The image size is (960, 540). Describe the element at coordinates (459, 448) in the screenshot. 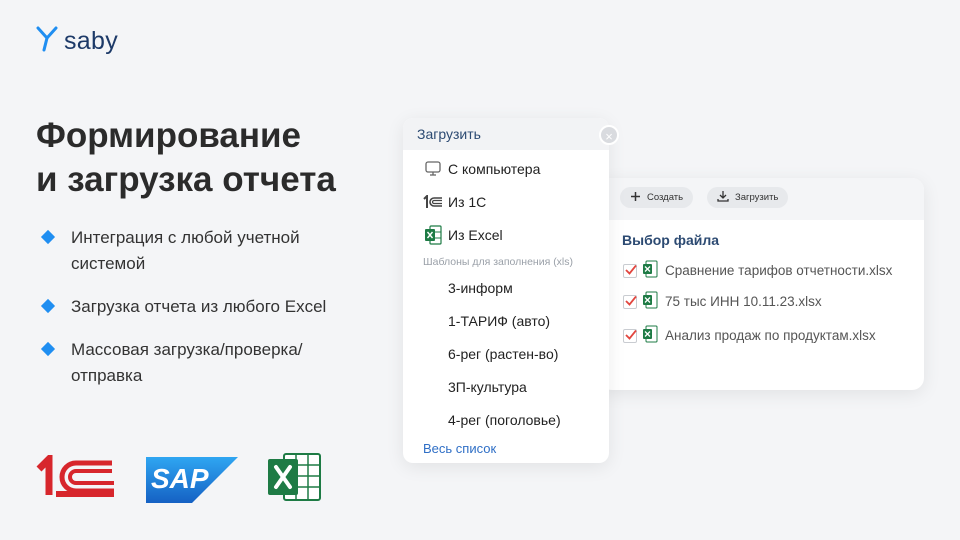

I see `all-list-link: Весь список` at that location.